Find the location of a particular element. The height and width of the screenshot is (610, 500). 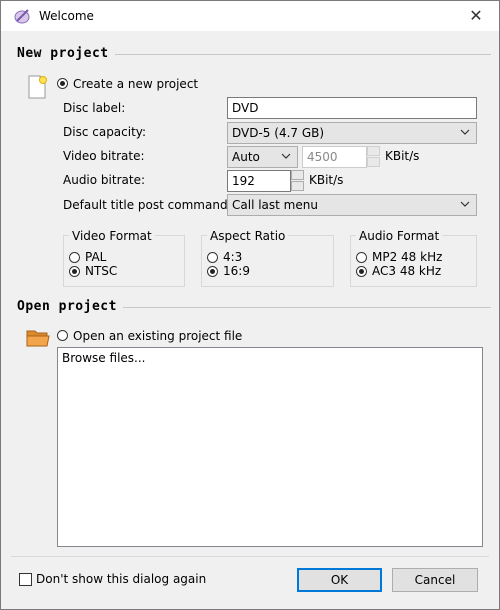

open-existing-project-label: Open an existing project file is located at coordinates (158, 336).